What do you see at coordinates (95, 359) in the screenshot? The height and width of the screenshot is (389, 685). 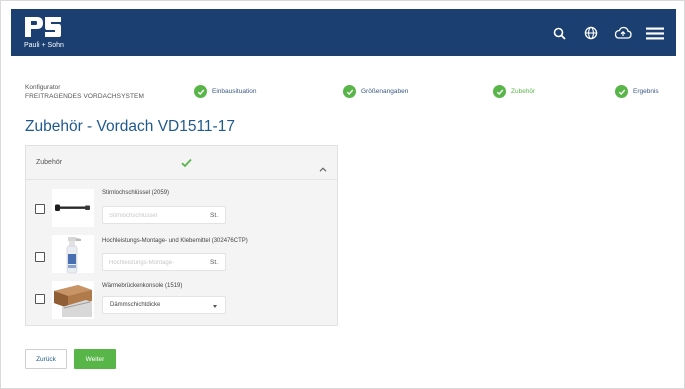 I see `next-button: Weiter` at bounding box center [95, 359].